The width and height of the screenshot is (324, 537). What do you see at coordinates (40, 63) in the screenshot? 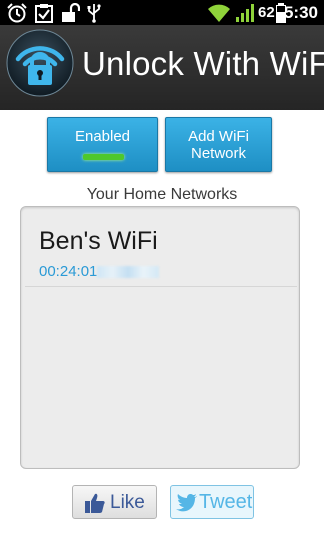
I see `wifi-lock-logo-icon` at bounding box center [40, 63].